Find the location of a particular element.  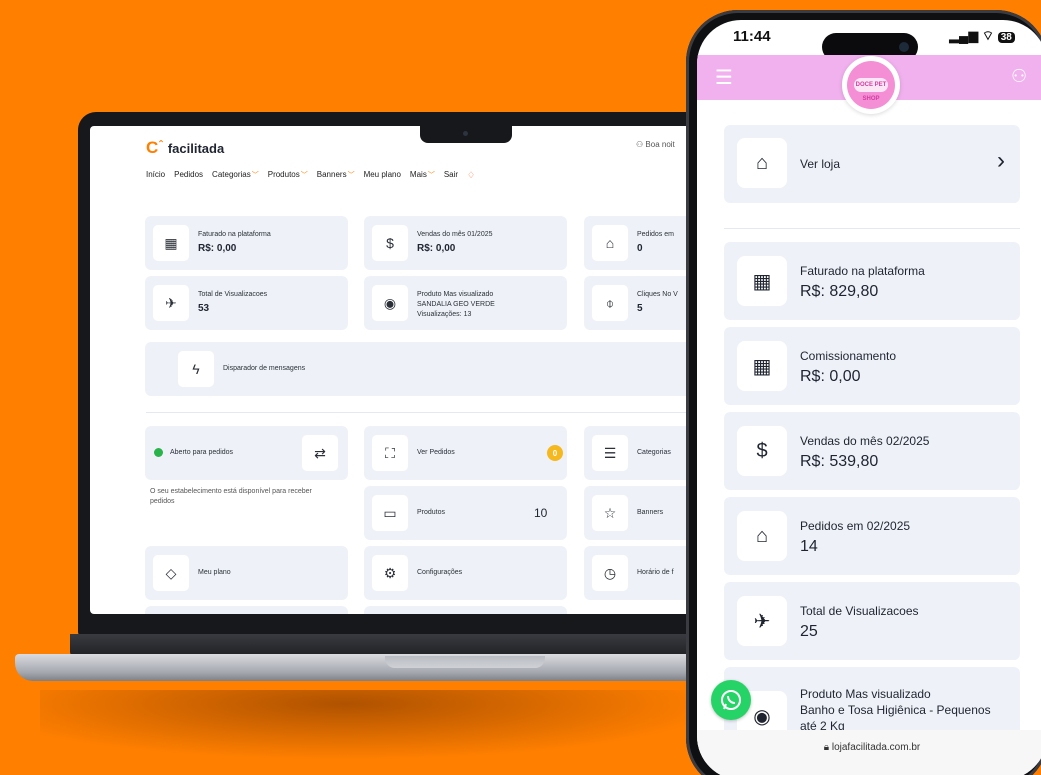

greeting: ⚇ Boa noit is located at coordinates (655, 144).